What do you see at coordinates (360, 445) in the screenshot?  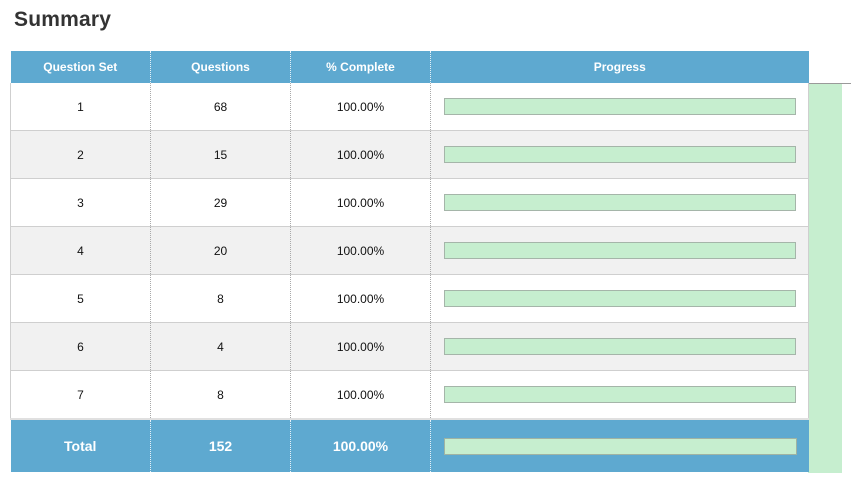 I see `total-percent-complete: 100.00%` at bounding box center [360, 445].